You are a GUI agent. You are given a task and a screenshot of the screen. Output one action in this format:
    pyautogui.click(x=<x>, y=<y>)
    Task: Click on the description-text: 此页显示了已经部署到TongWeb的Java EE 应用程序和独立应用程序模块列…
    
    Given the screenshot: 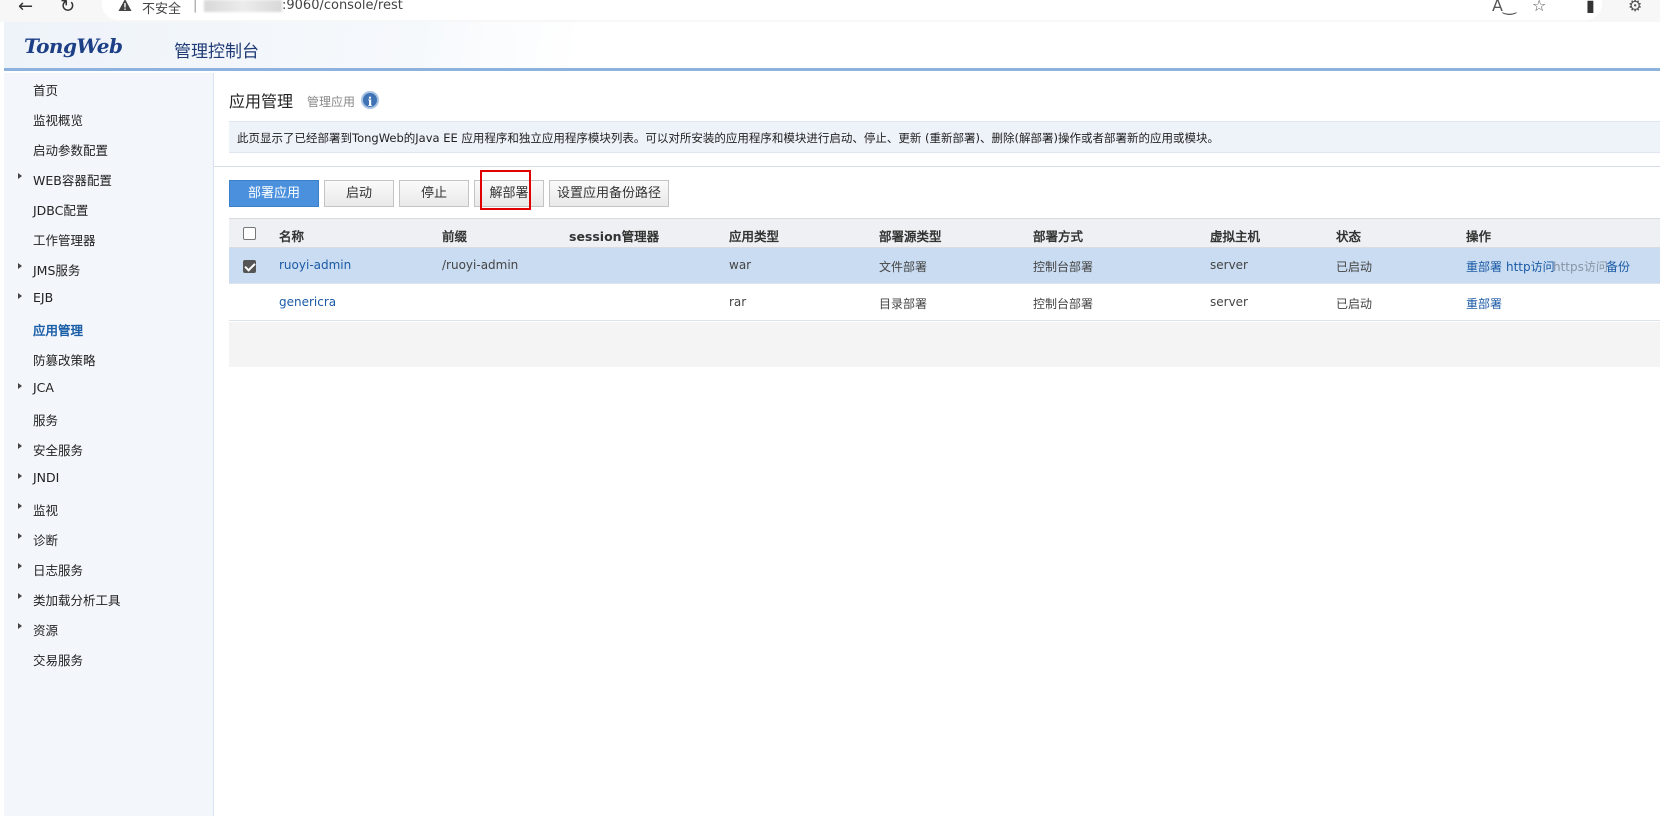 What is the action you would take?
    pyautogui.click(x=728, y=138)
    